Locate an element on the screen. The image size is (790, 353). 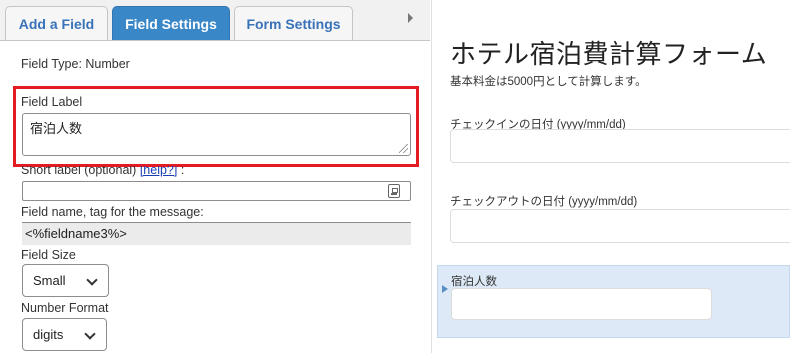
field-label-heading: Field Label is located at coordinates (52, 102).